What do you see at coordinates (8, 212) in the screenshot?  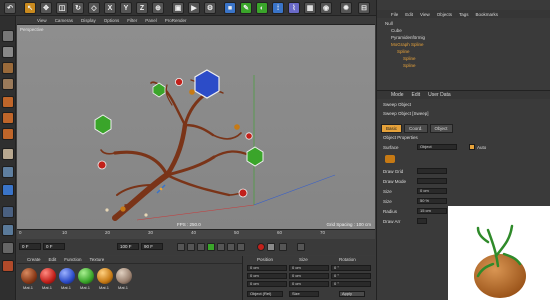 I see `locking-icon` at bounding box center [8, 212].